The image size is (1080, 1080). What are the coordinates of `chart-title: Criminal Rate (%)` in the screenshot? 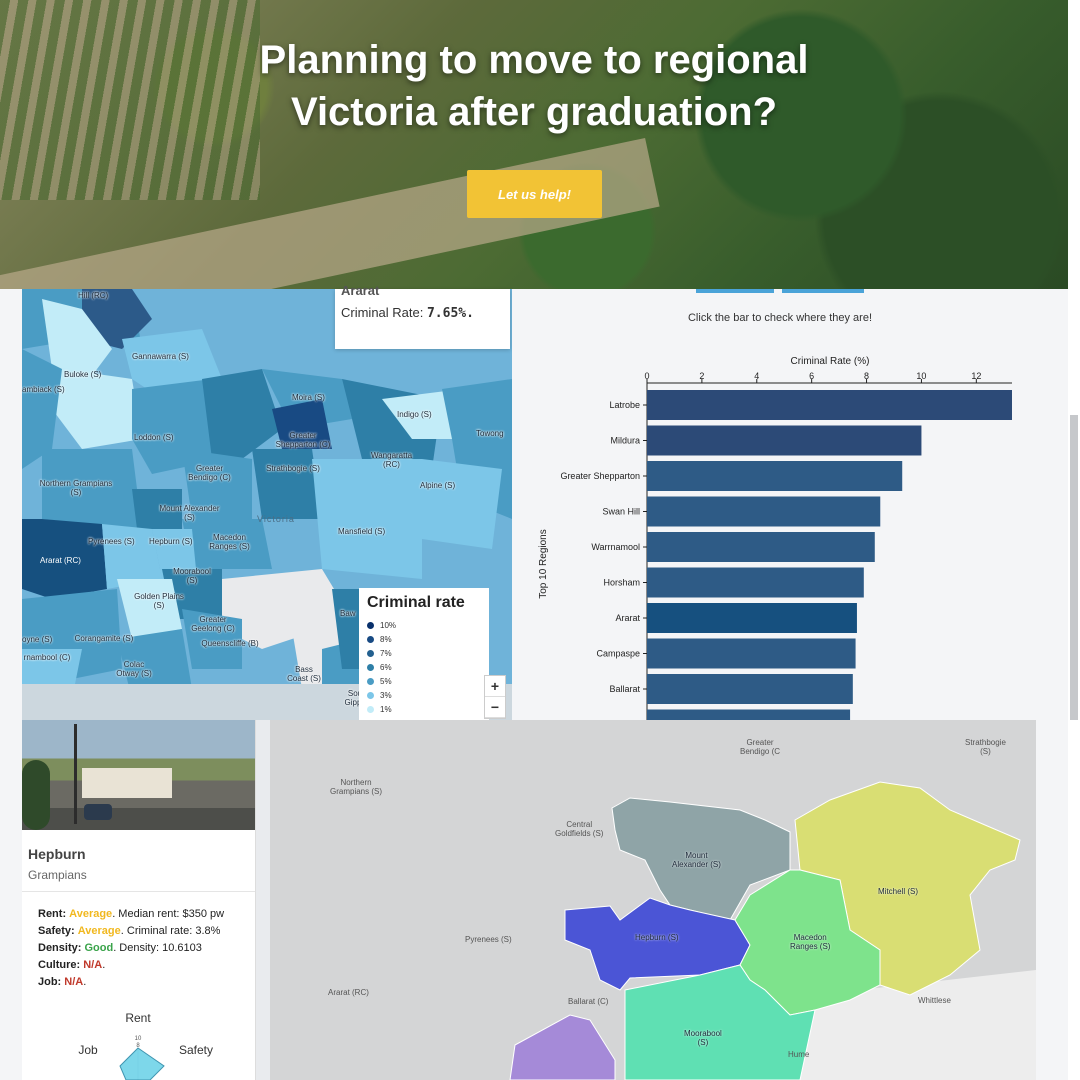 It's located at (830, 361).